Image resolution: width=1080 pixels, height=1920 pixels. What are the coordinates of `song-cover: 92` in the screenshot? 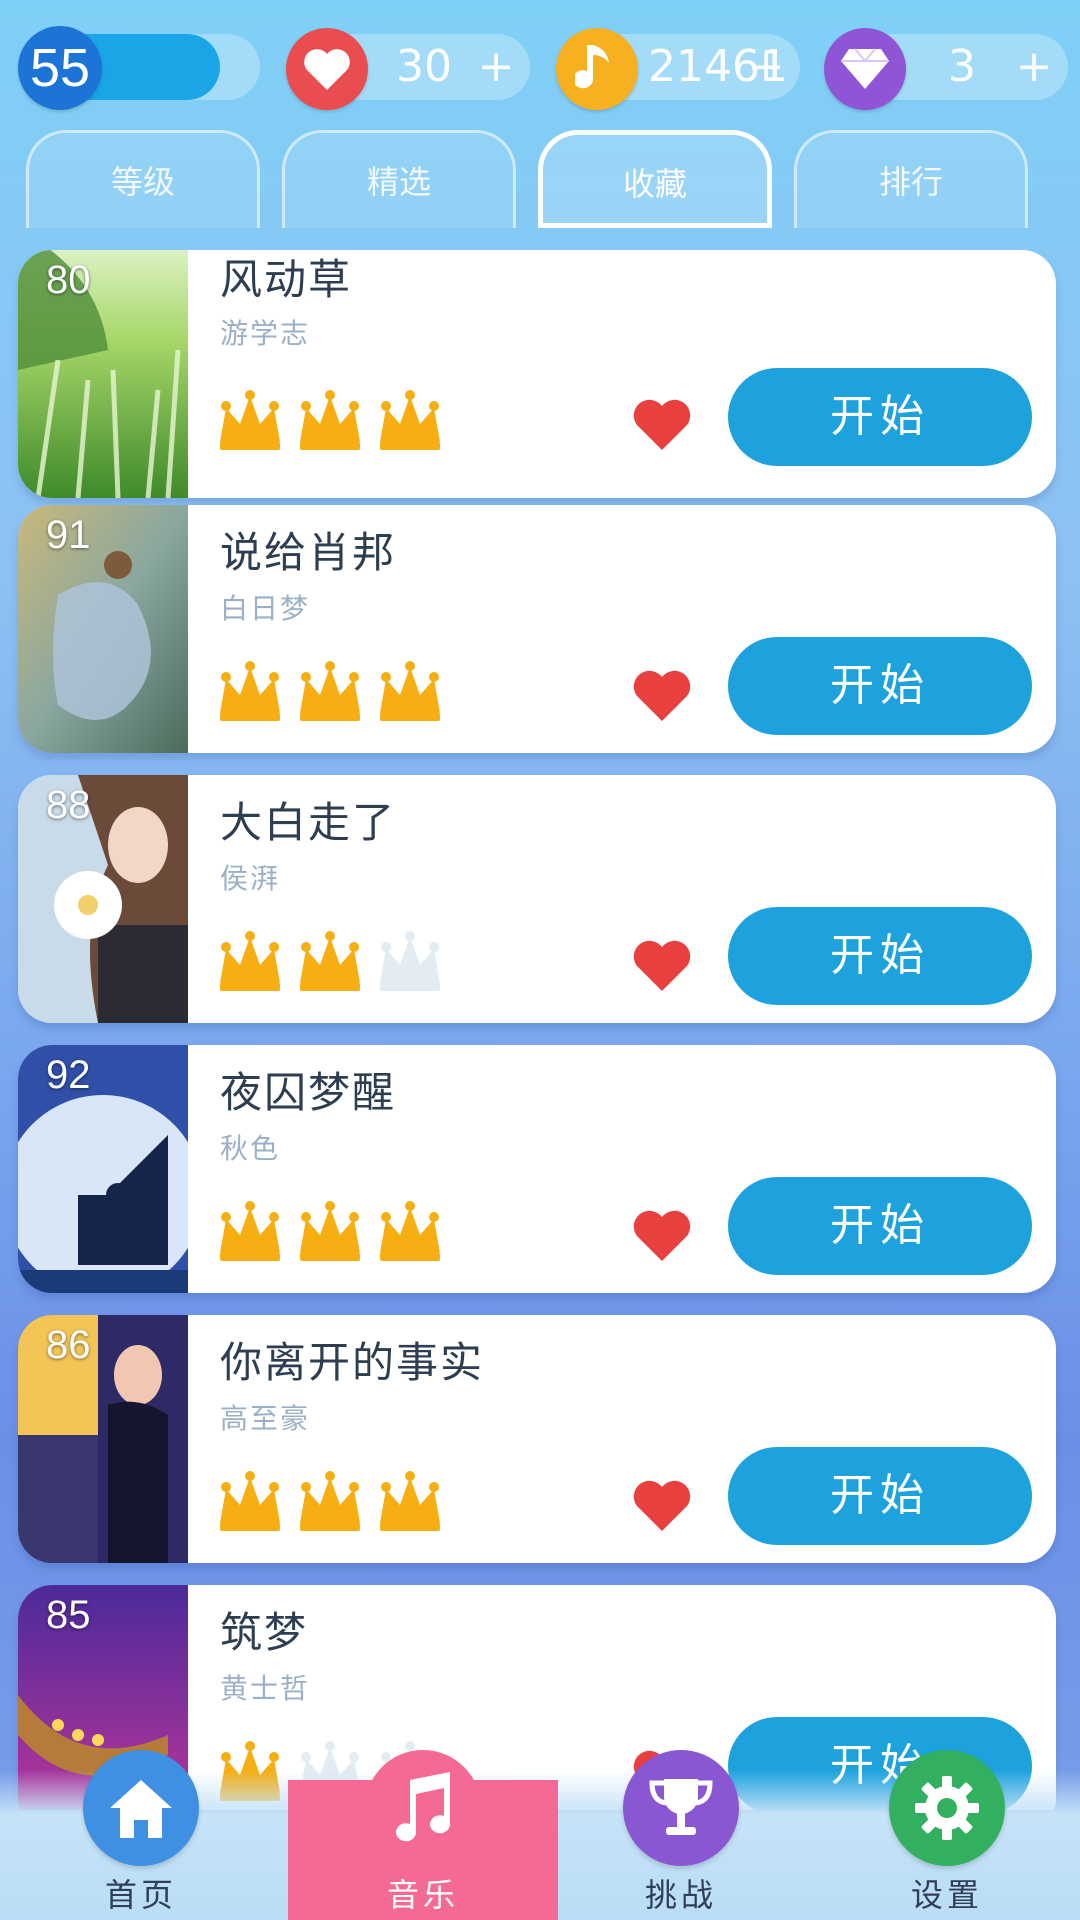 It's located at (110, 1169).